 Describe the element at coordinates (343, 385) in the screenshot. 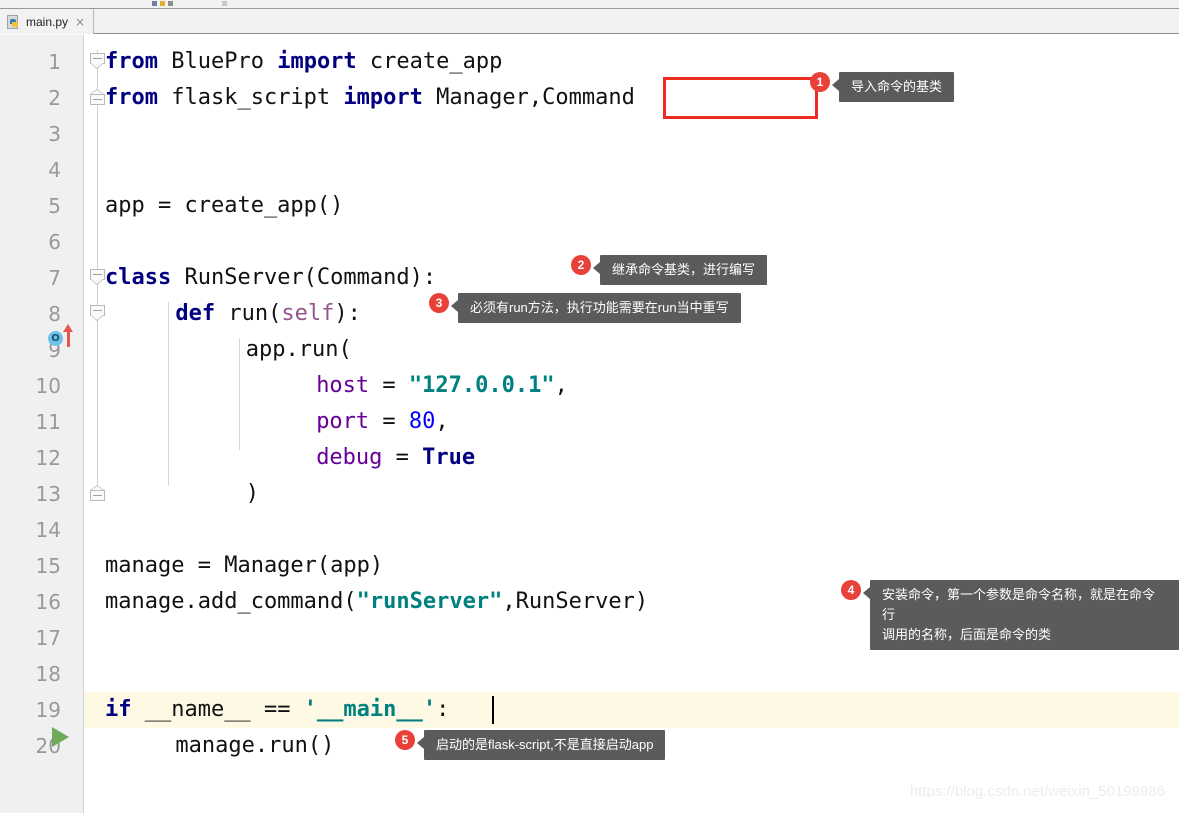

I see `code-token: host` at that location.